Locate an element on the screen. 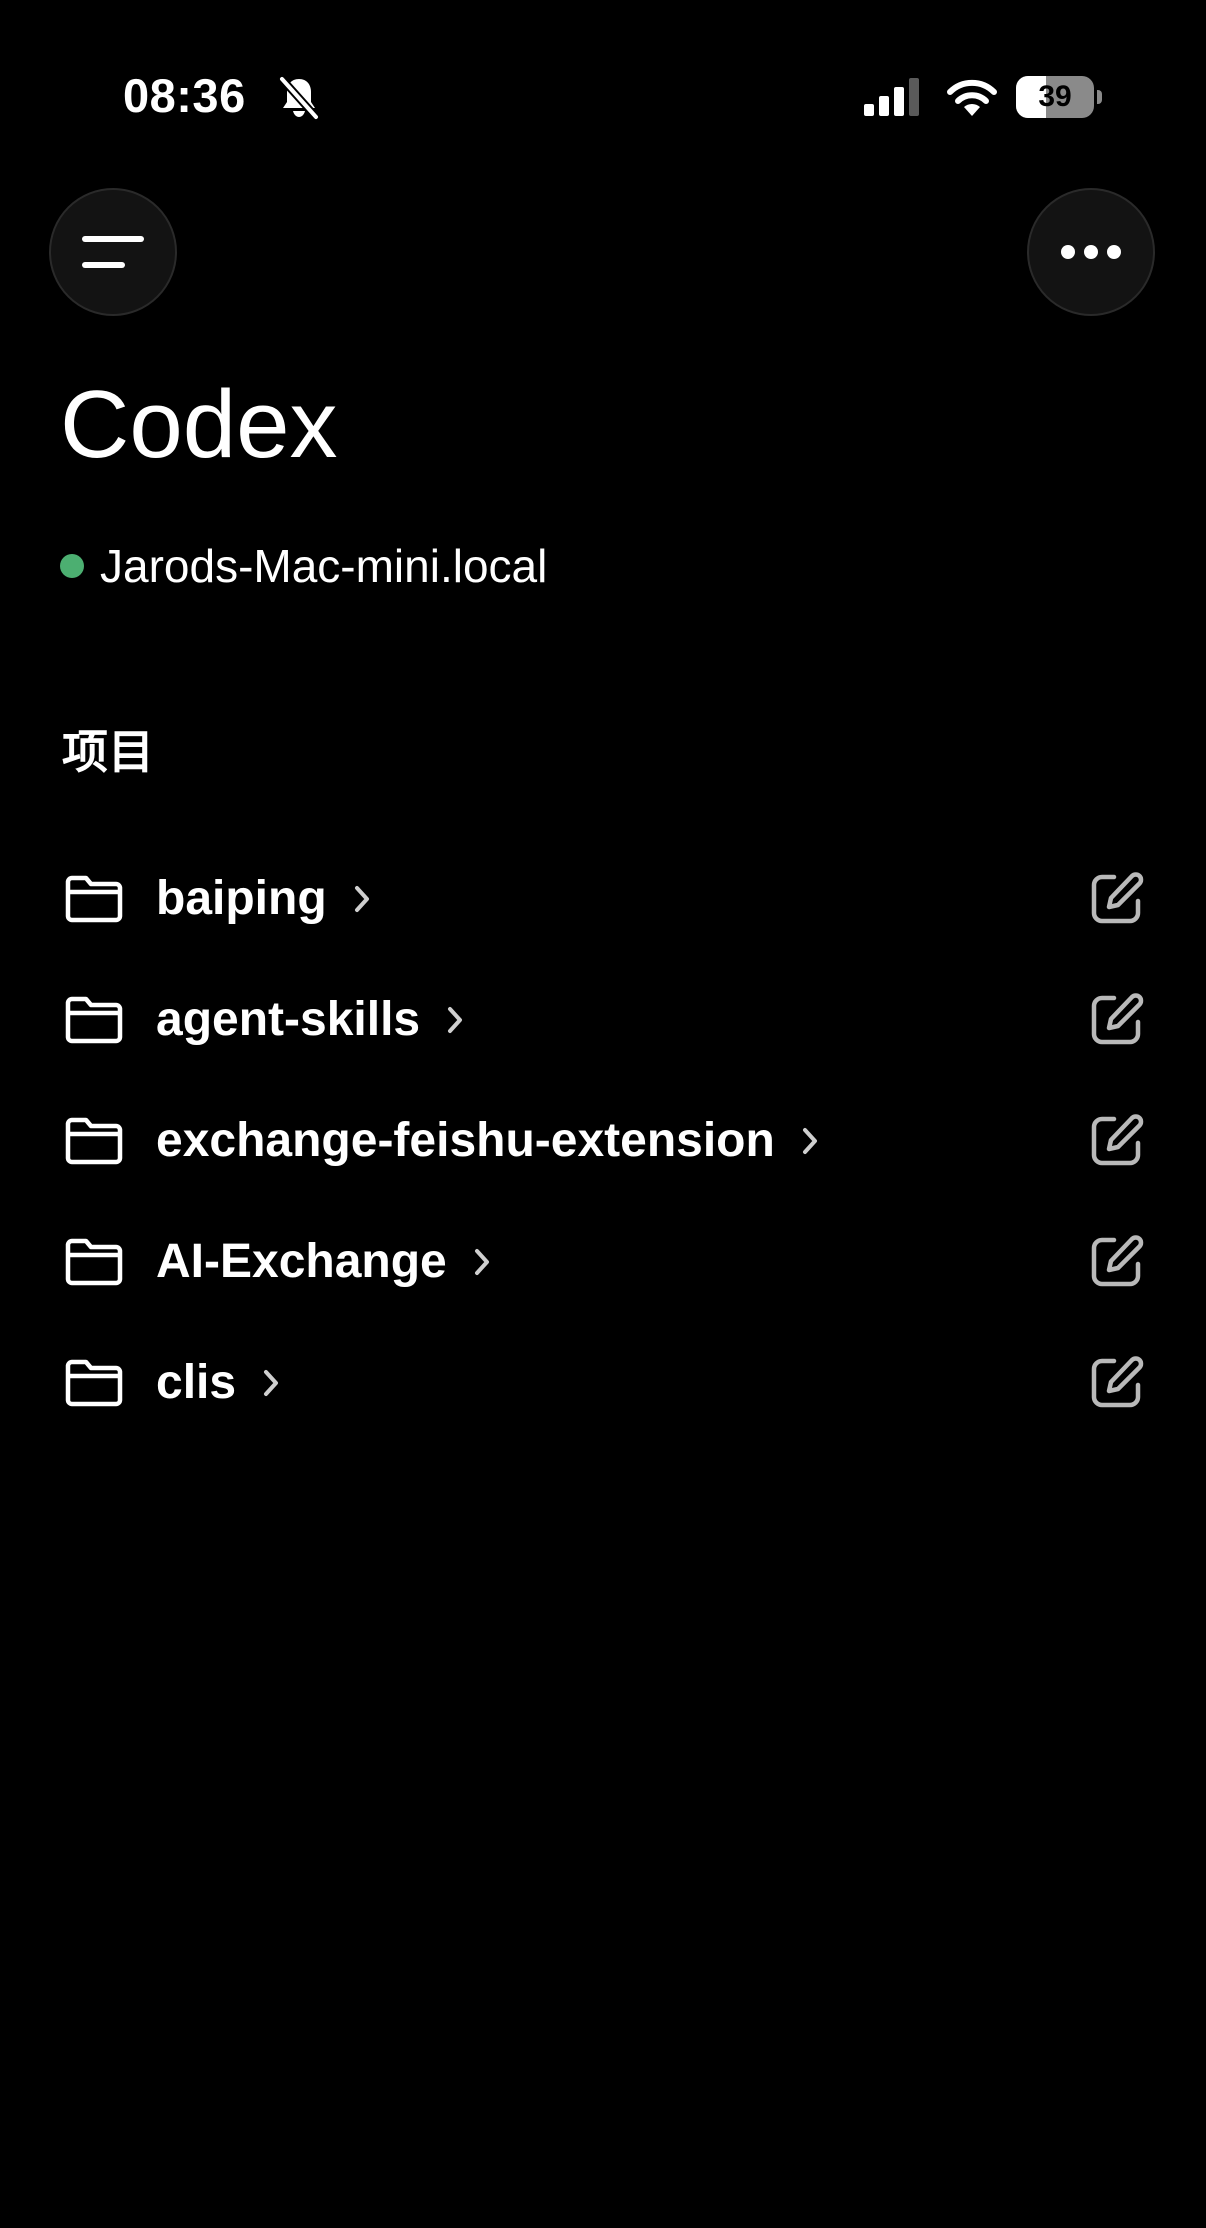 This screenshot has width=1206, height=2228. project-link: AI-Exchange is located at coordinates (277, 1262).